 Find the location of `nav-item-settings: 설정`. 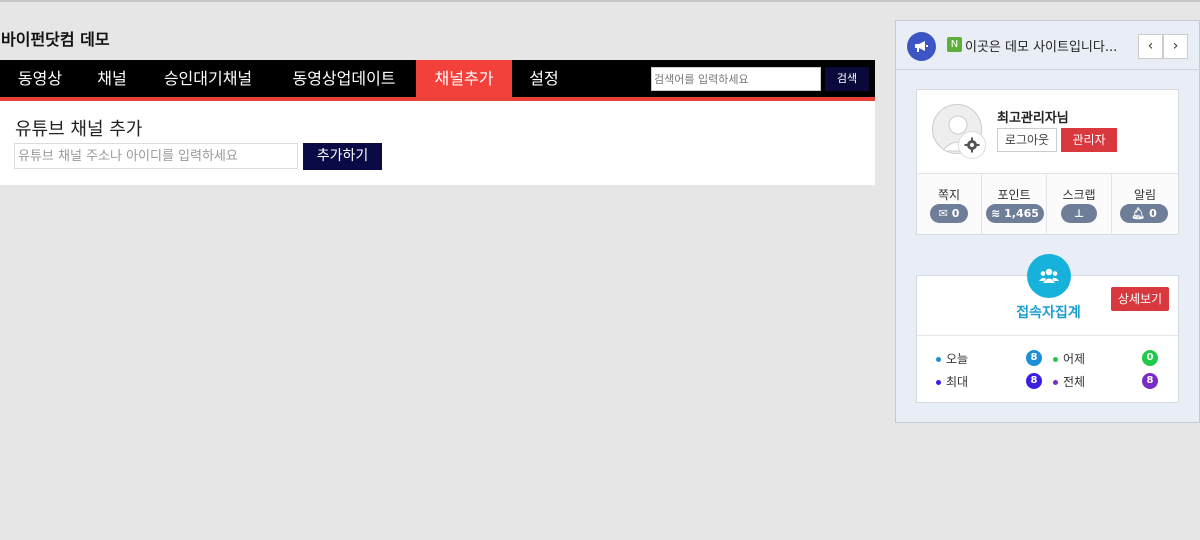

nav-item-settings: 설정 is located at coordinates (544, 78).